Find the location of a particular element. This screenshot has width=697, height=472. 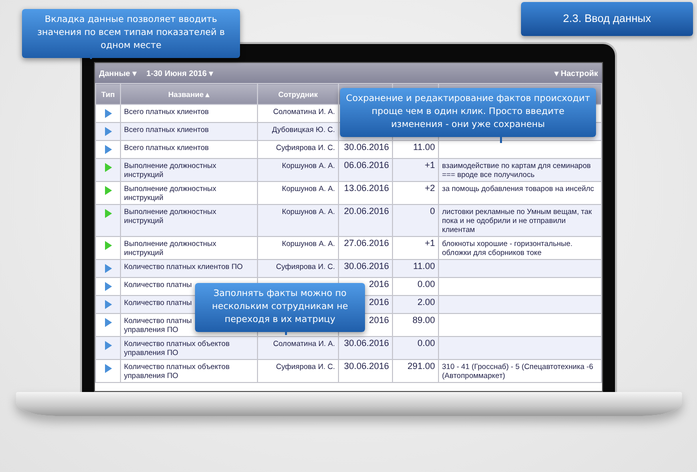

table-cell: 06.06.2016 is located at coordinates (366, 165).